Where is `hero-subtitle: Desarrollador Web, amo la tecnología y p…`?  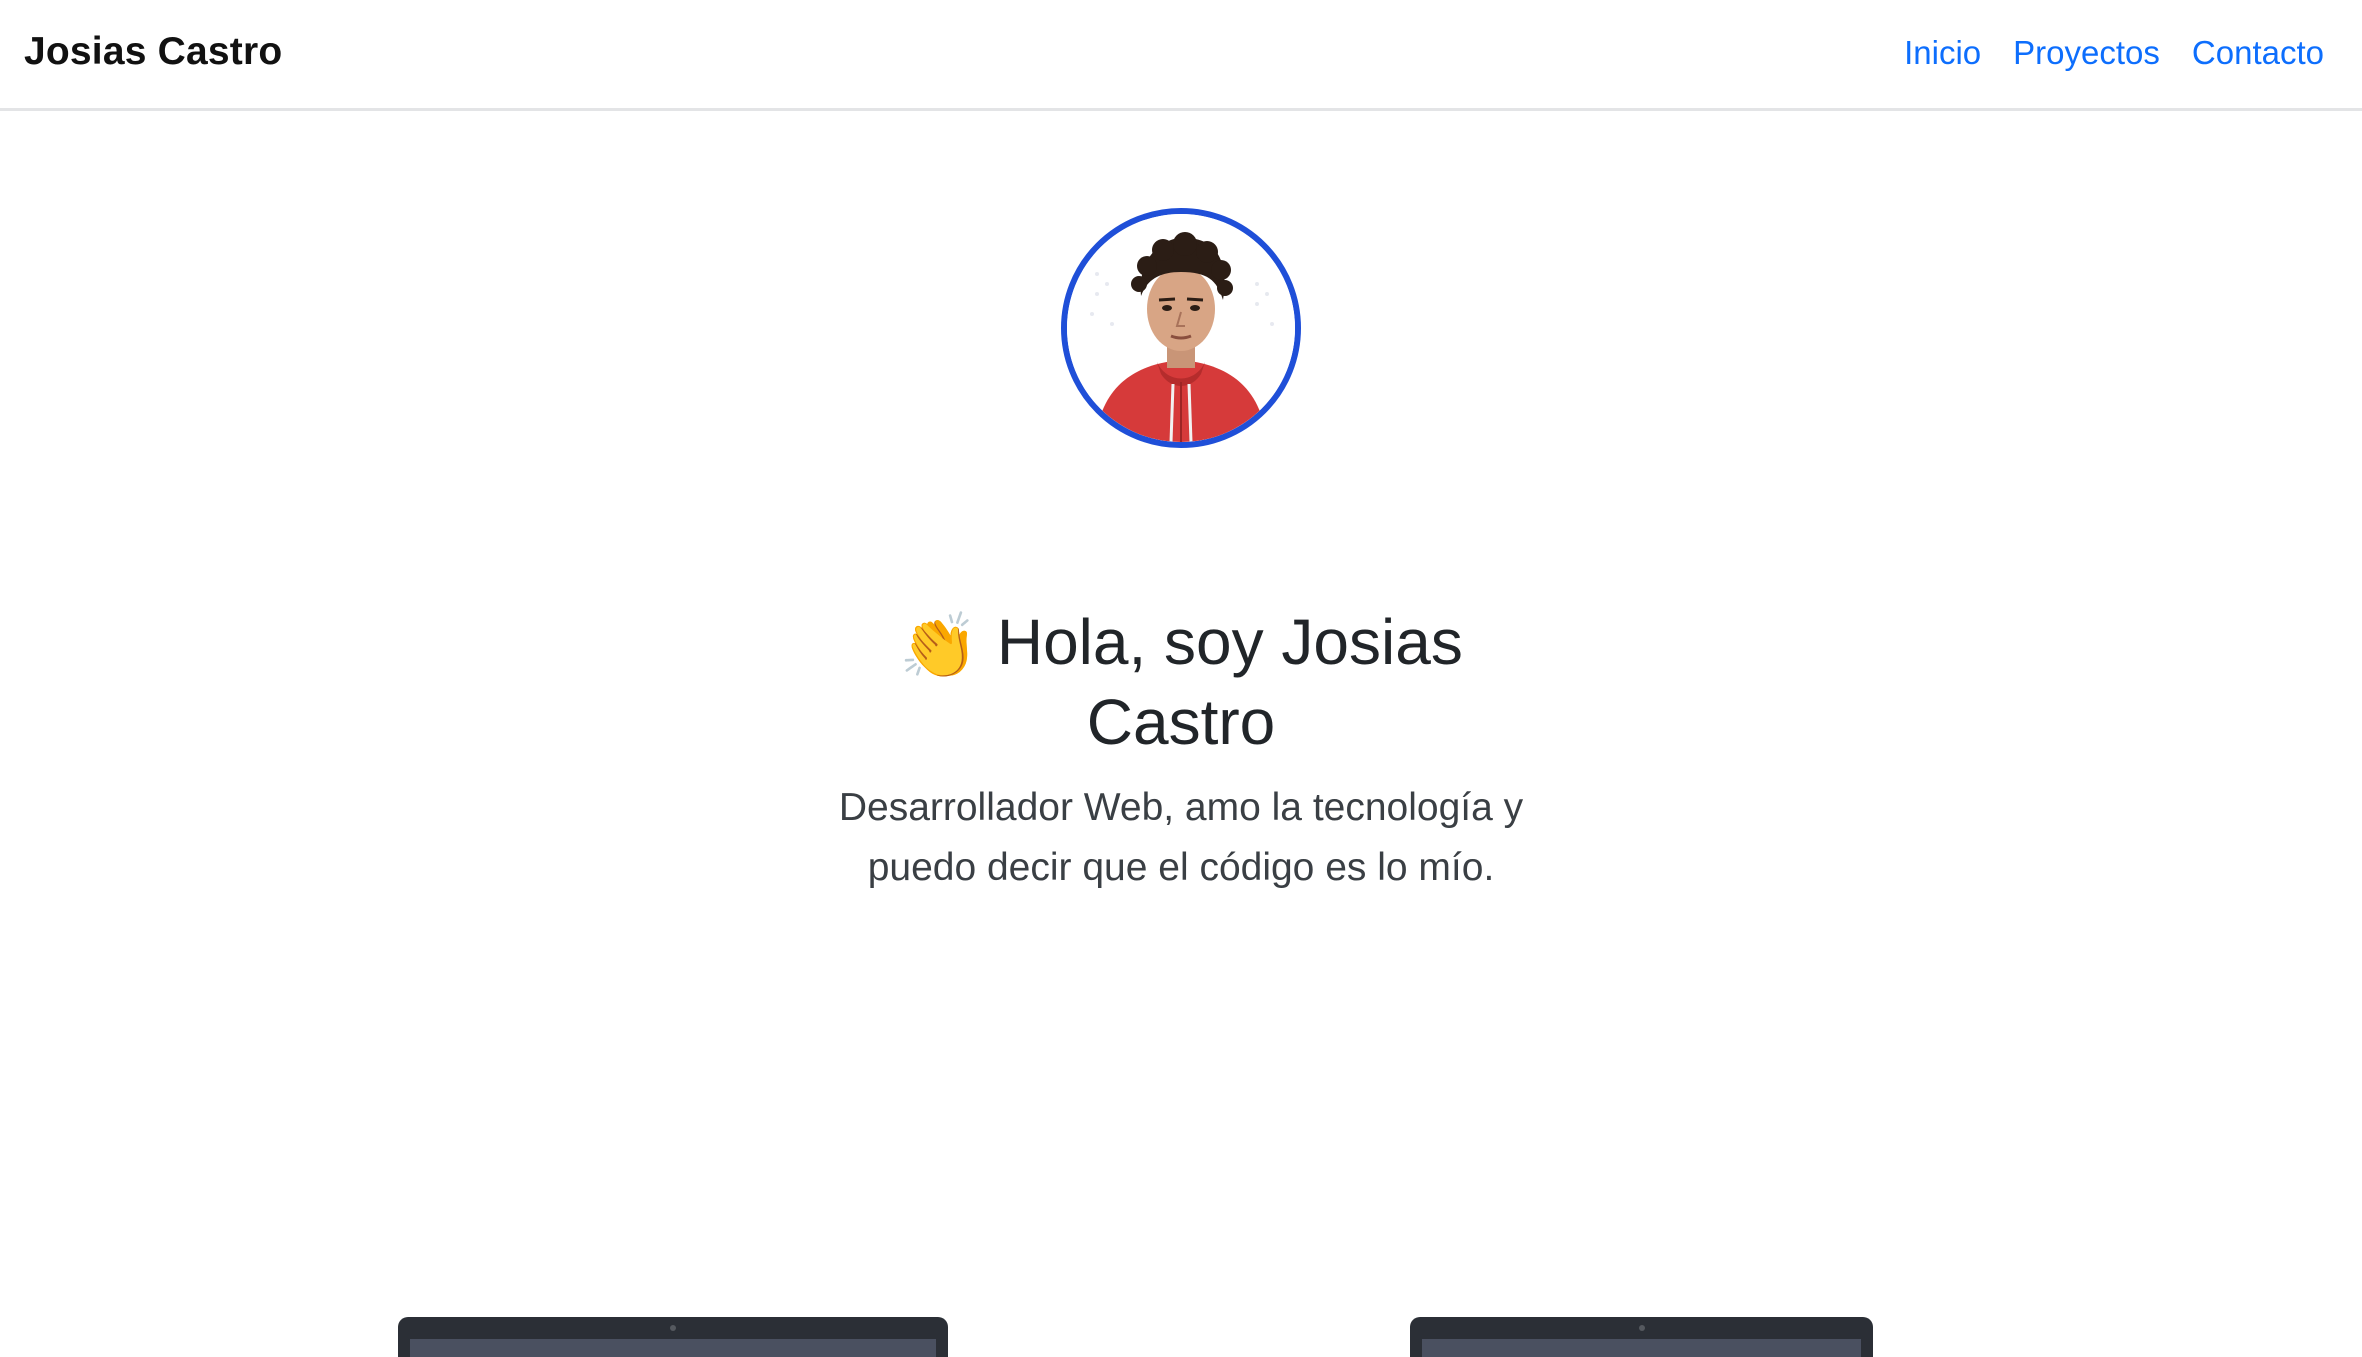 hero-subtitle: Desarrollador Web, amo la tecnología y p… is located at coordinates (1181, 837).